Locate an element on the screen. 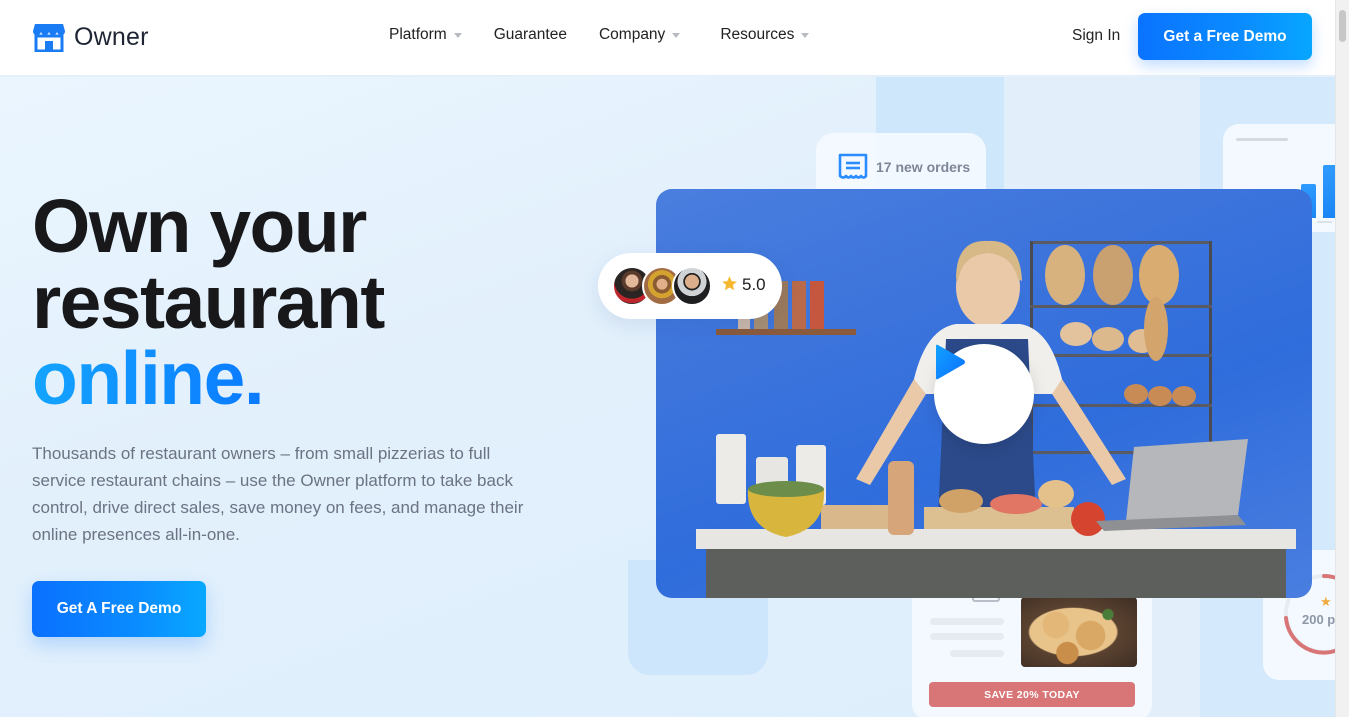 Image resolution: width=1349 pixels, height=717 pixels. logo-text: Owner is located at coordinates (111, 36).